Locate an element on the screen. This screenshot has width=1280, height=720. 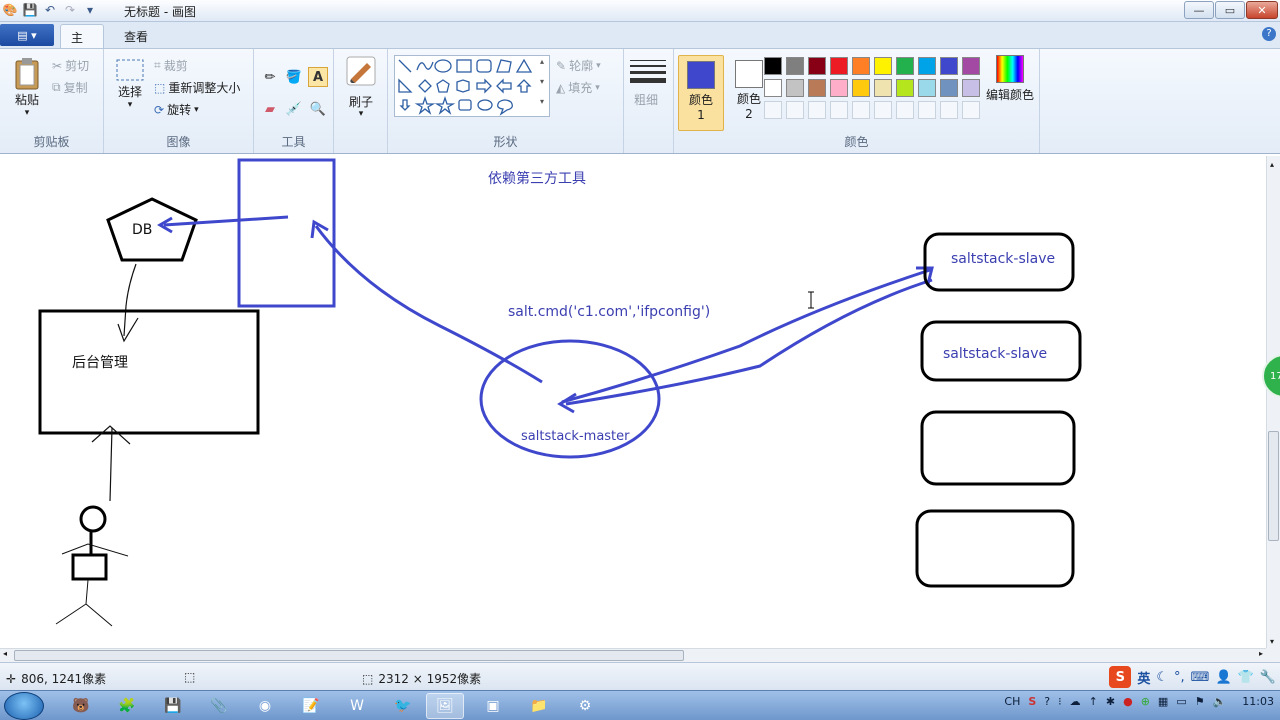
tray-display-icon: ▭ is located at coordinates (1181, 701).